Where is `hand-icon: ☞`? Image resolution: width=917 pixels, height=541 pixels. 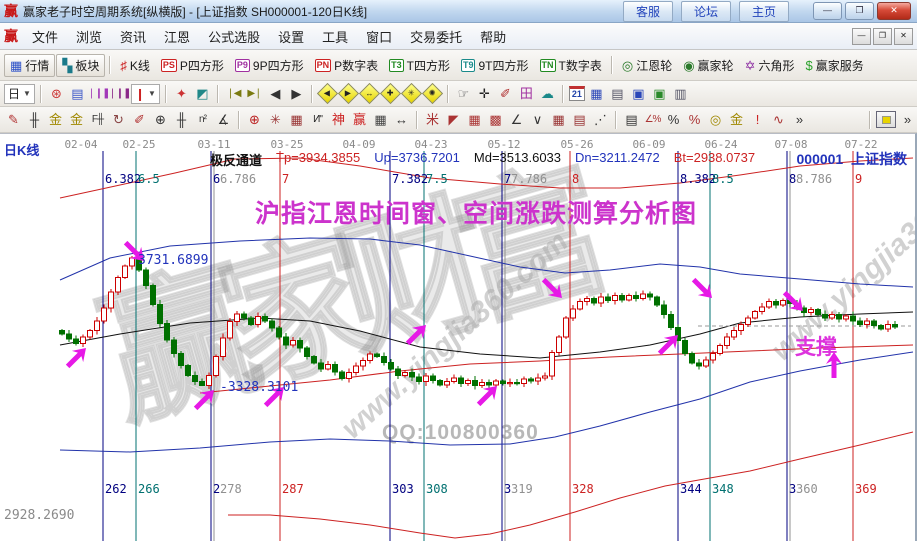 hand-icon: ☞ is located at coordinates (463, 93).